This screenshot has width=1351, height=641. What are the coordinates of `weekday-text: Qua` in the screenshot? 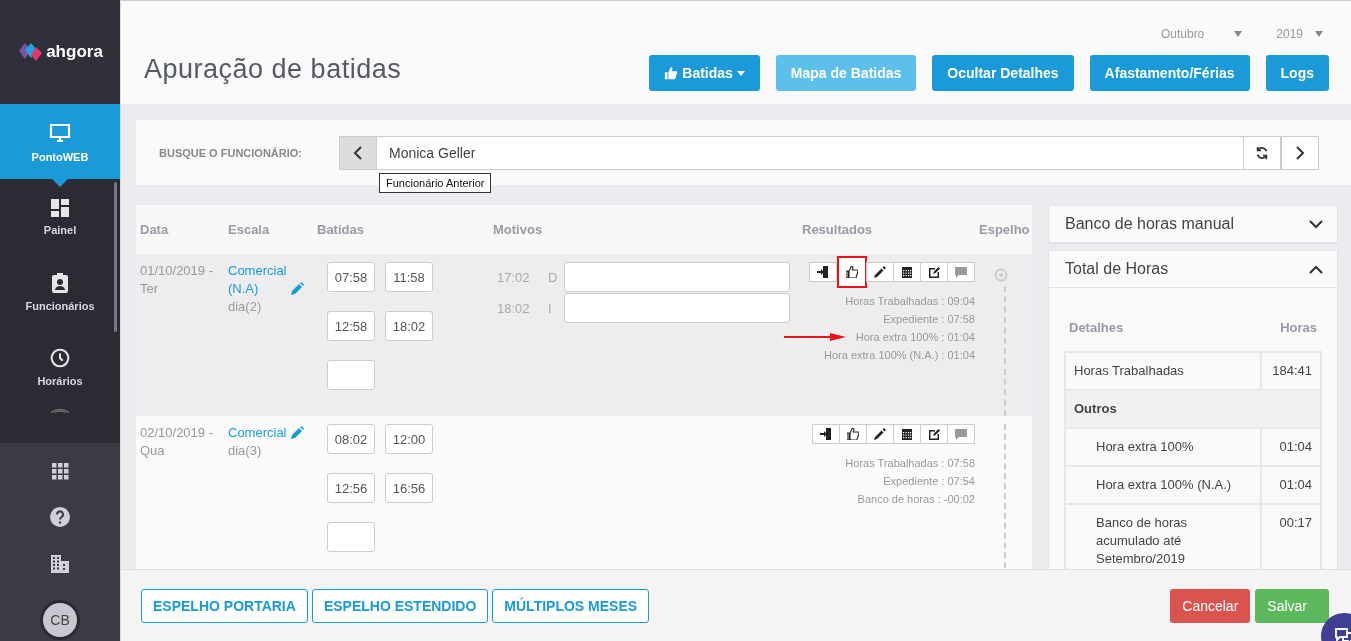 It's located at (153, 451).